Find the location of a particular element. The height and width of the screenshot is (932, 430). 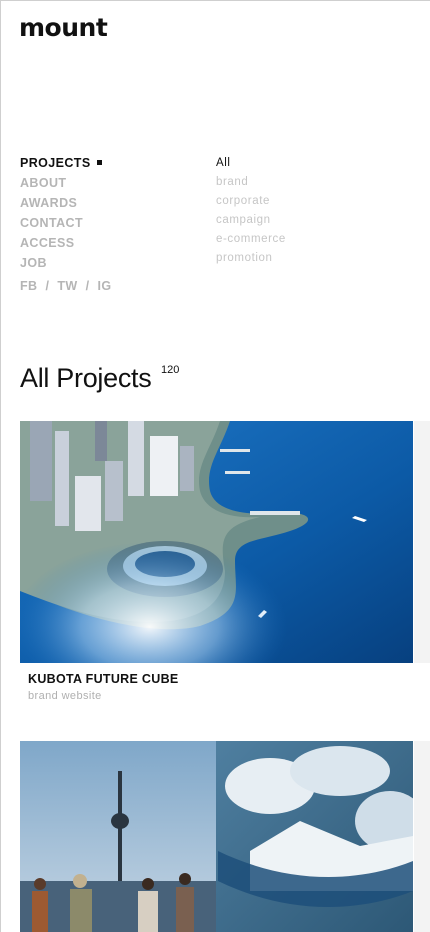

category-all: All is located at coordinates (251, 165).